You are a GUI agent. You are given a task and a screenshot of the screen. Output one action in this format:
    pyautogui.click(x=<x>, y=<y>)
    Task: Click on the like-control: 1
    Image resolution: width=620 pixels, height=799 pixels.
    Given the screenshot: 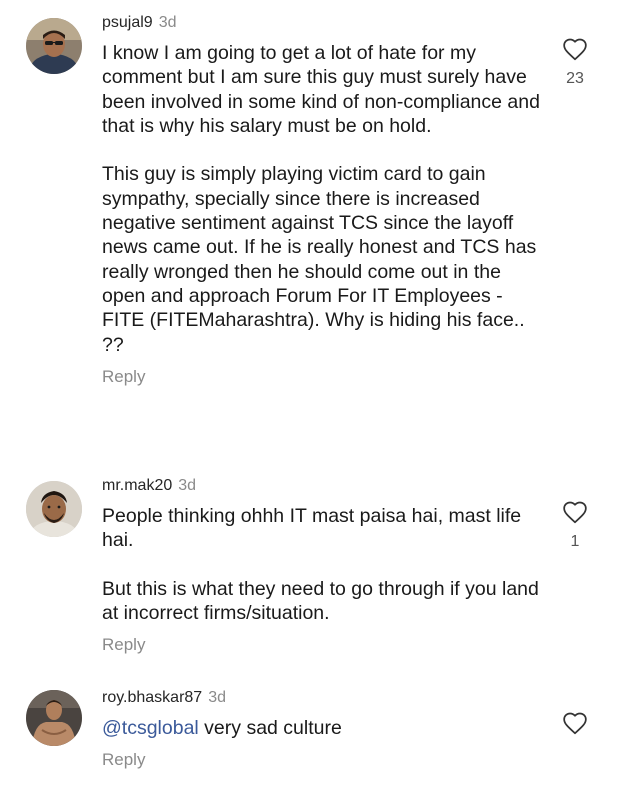 What is the action you would take?
    pyautogui.click(x=575, y=525)
    